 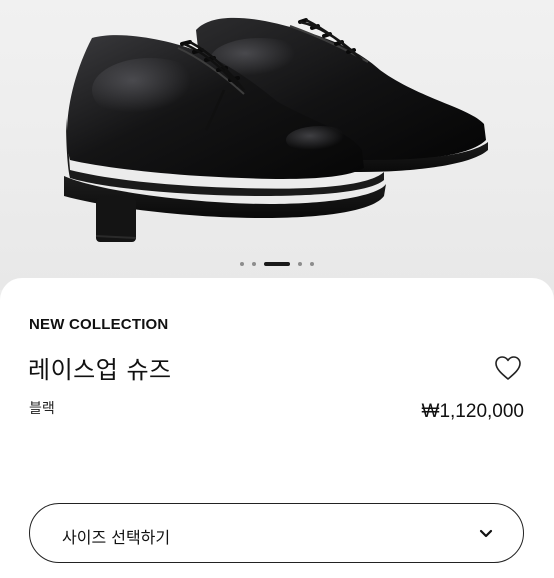 I want to click on carousel-indicator, so click(x=277, y=264).